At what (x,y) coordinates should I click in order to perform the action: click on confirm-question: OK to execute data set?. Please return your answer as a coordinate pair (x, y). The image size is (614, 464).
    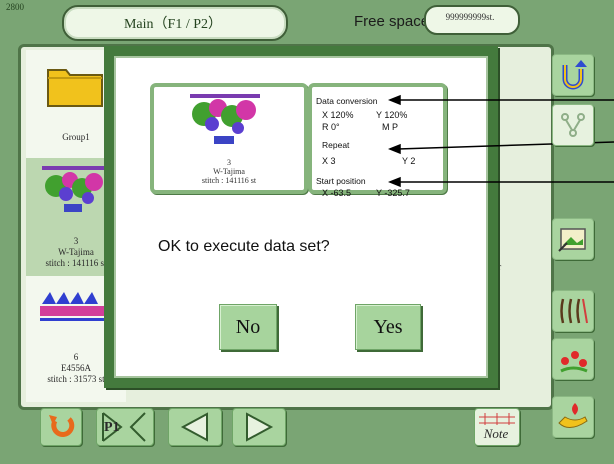
    Looking at the image, I should click on (244, 246).